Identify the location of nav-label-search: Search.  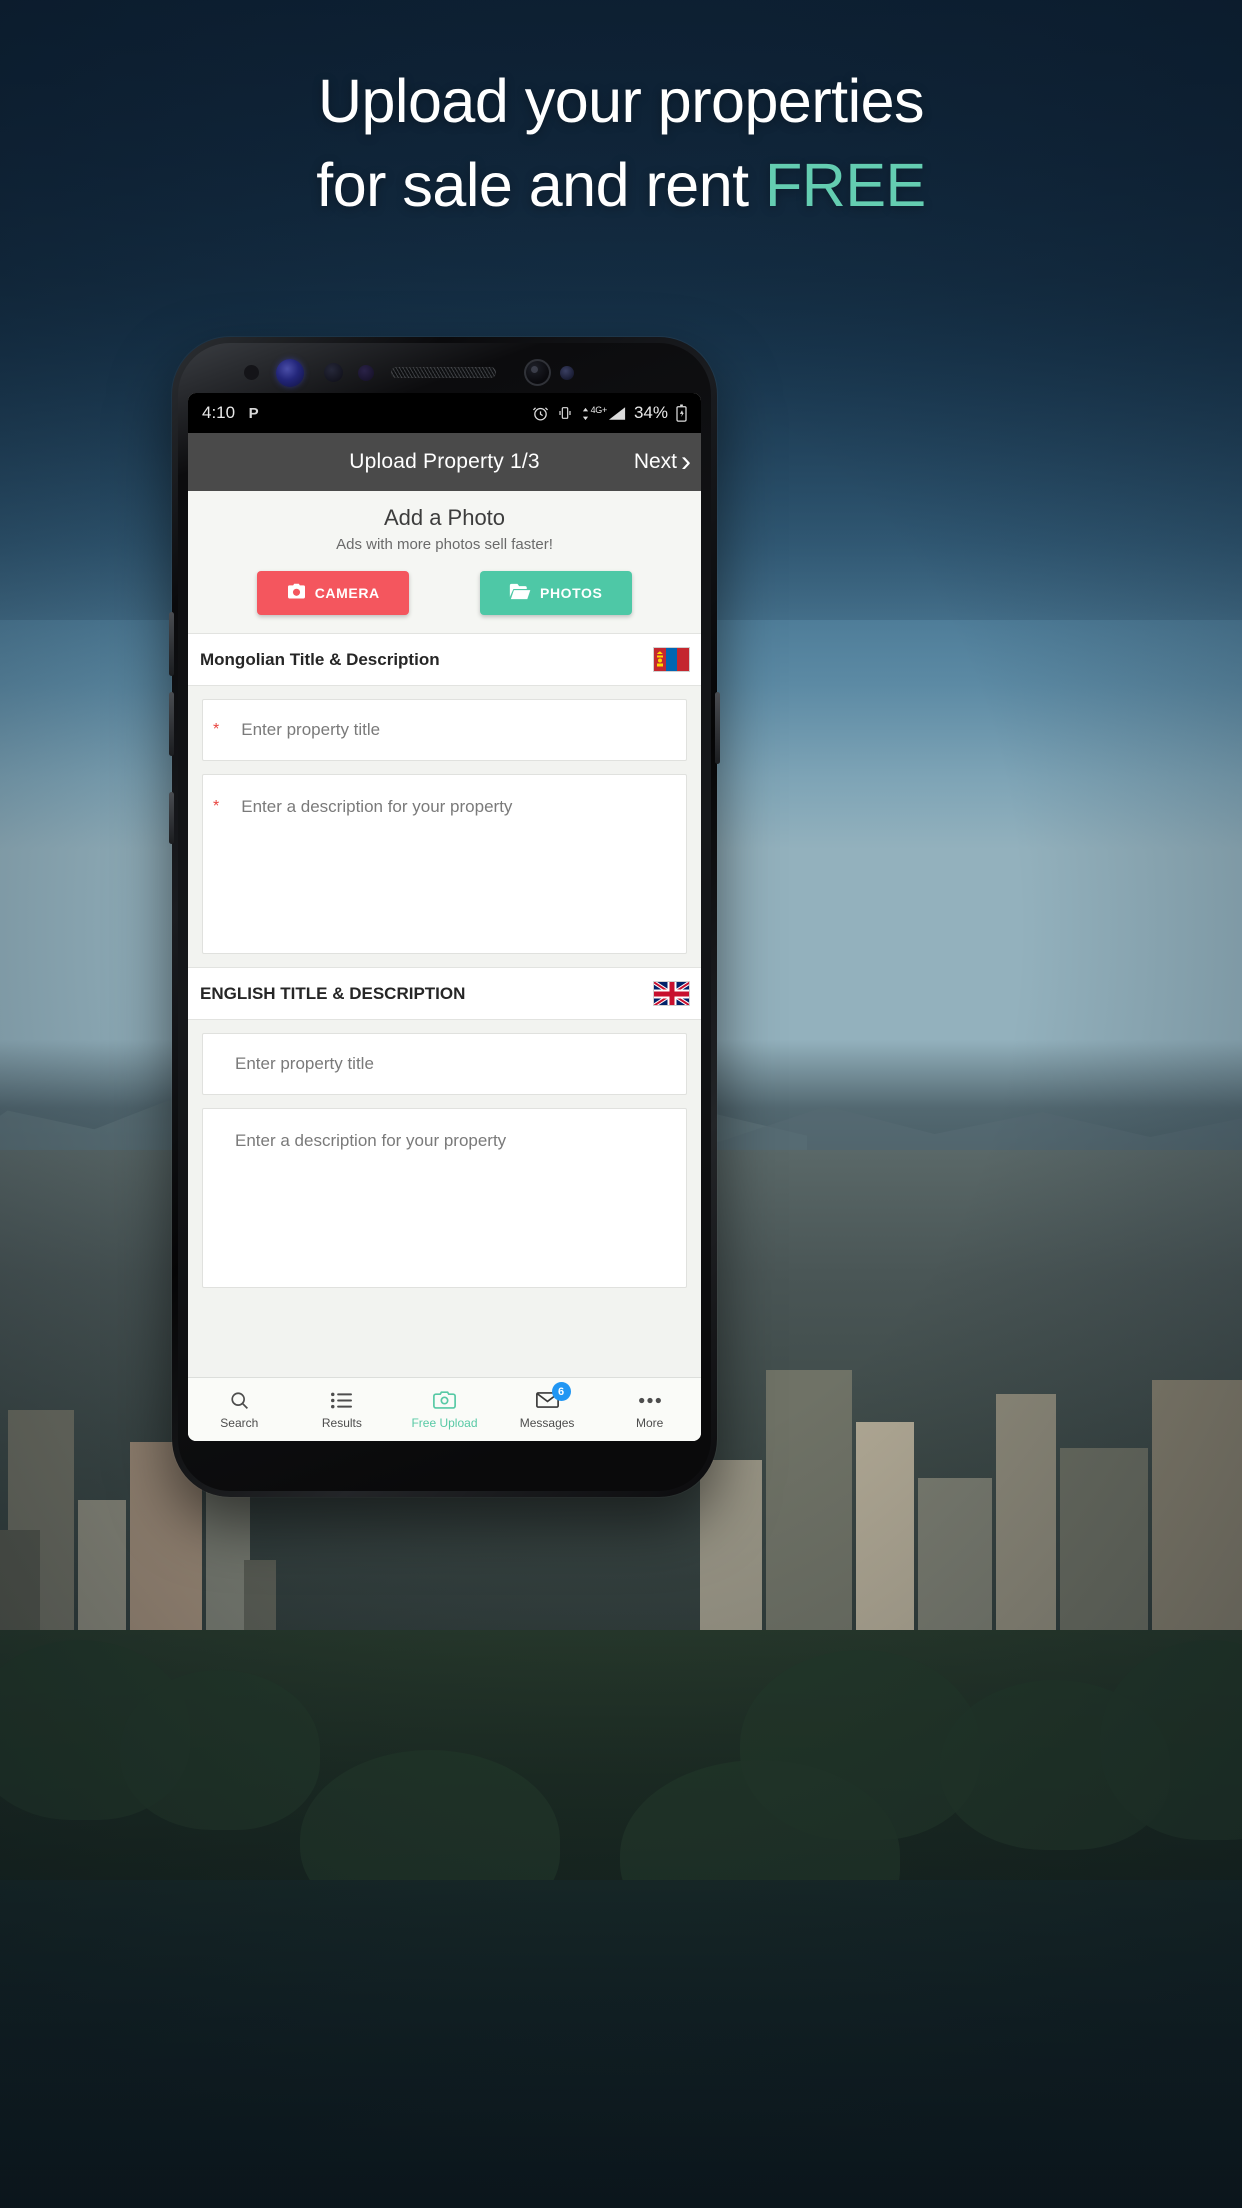
(239, 1423).